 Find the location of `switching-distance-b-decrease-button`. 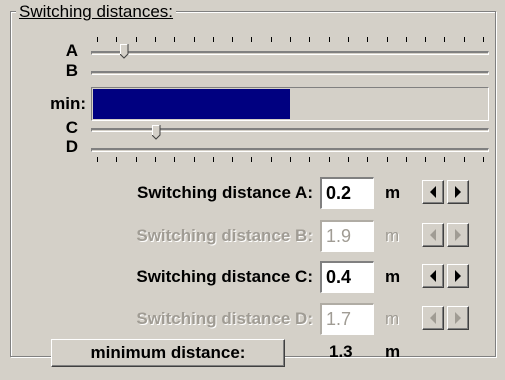

switching-distance-b-decrease-button is located at coordinates (433, 235).